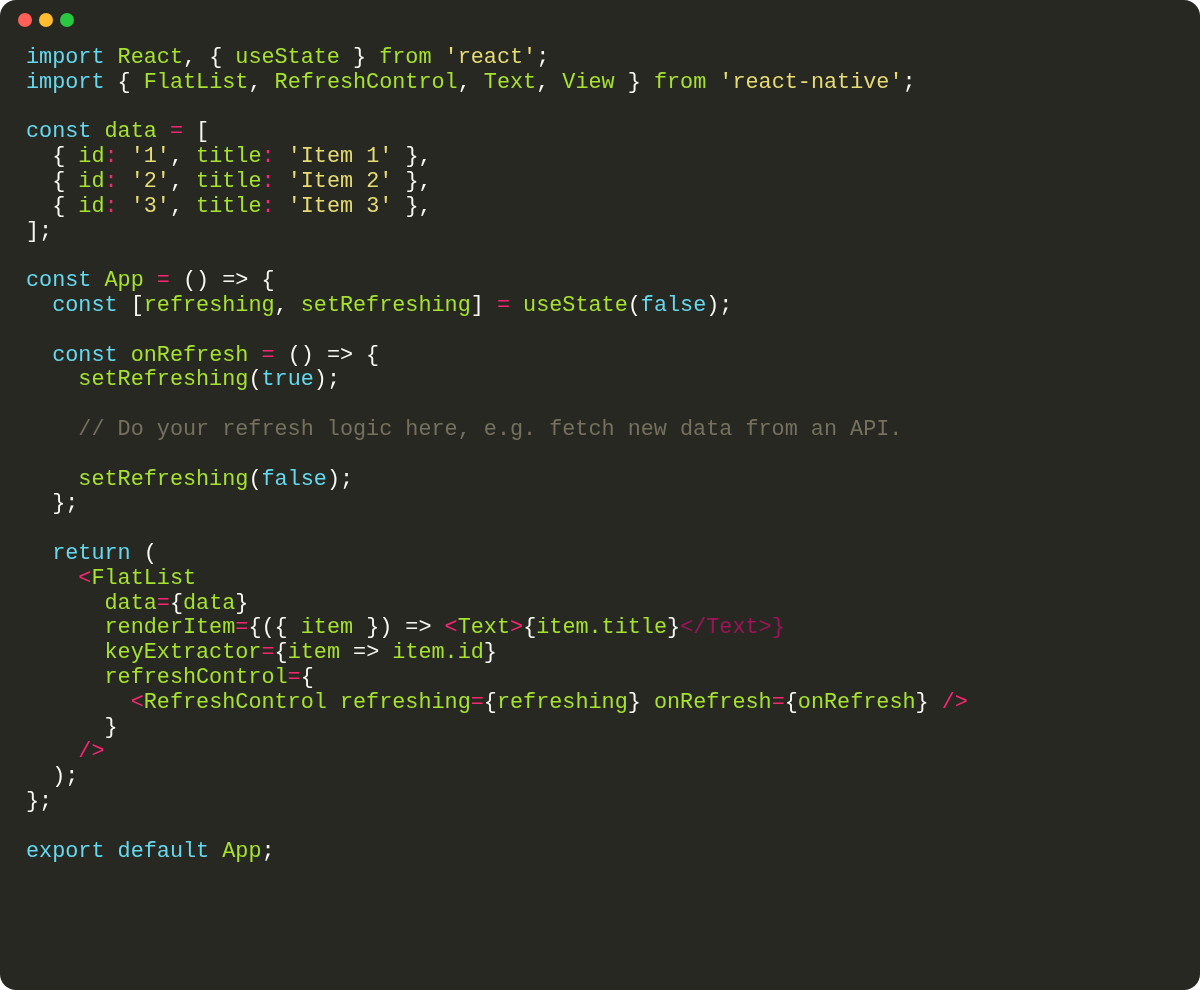  What do you see at coordinates (104, 554) in the screenshot?
I see `code-line: return (` at bounding box center [104, 554].